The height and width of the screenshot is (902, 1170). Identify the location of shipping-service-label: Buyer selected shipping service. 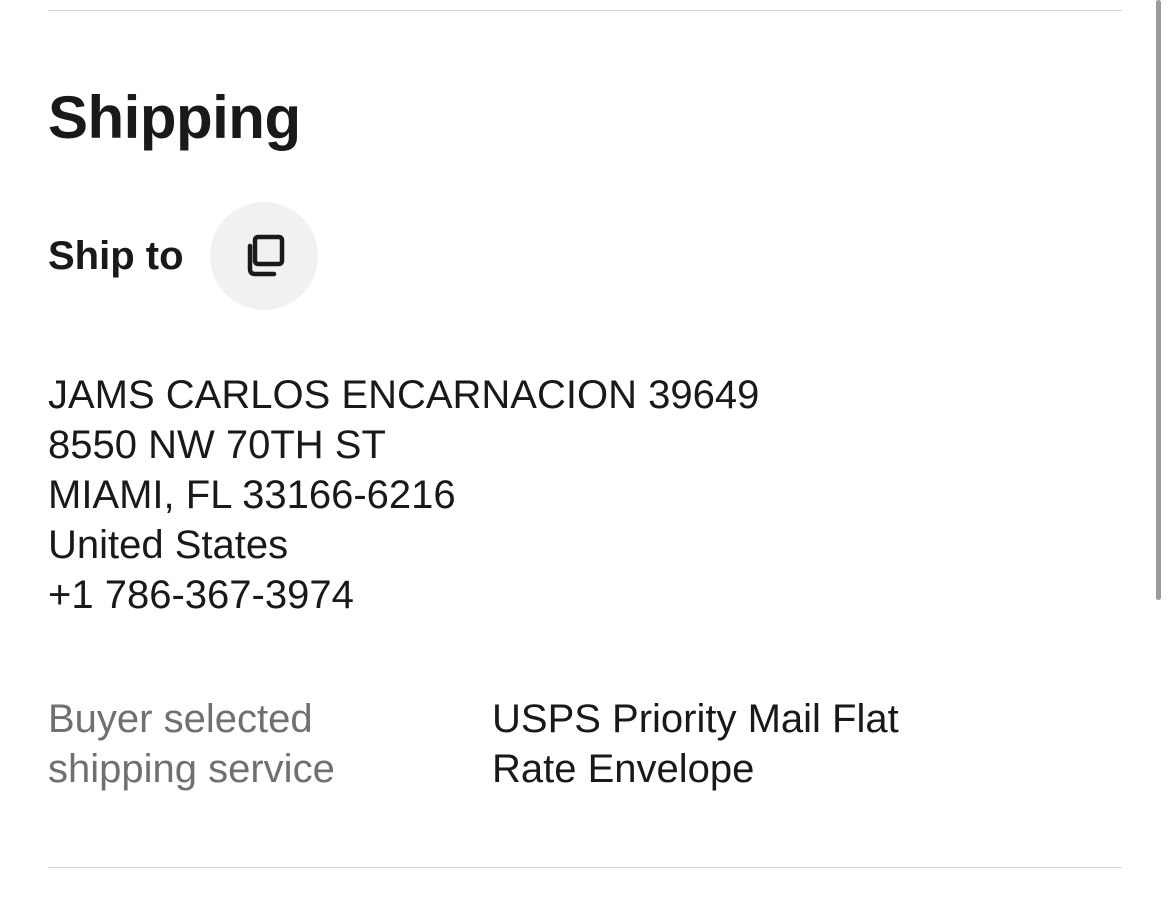
(191, 744).